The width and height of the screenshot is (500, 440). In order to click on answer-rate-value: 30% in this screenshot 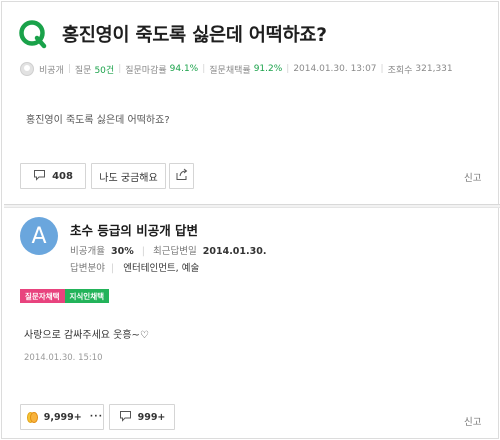, I will do `click(122, 251)`.